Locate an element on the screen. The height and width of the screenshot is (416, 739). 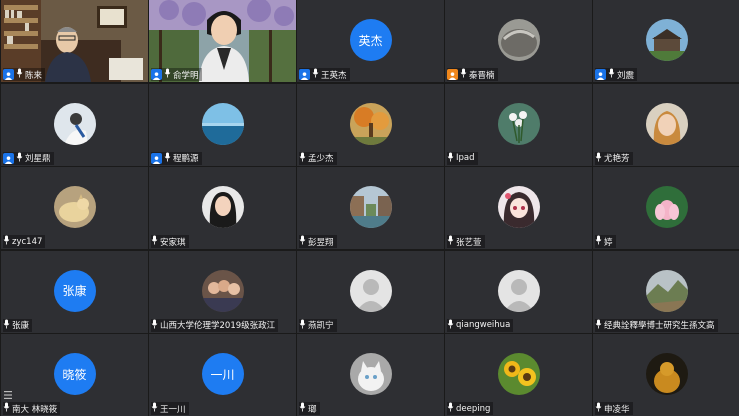
participant-name: zyc147 is located at coordinates (27, 241).